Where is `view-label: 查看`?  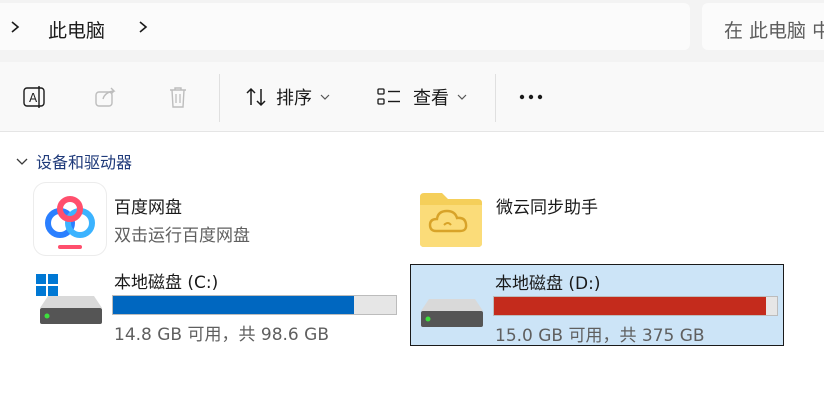 view-label: 查看 is located at coordinates (431, 98).